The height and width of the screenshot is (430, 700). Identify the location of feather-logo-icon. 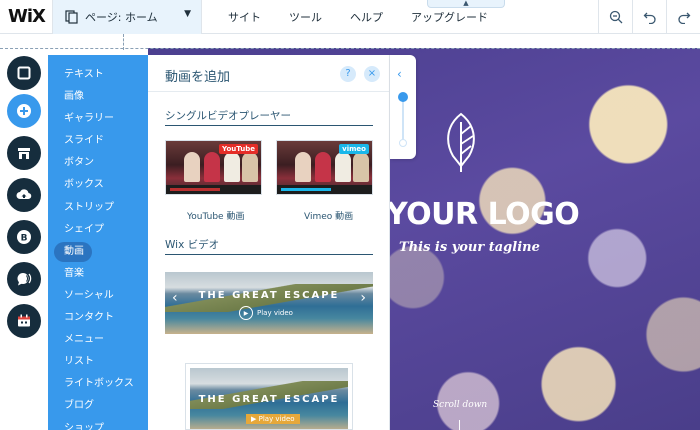
(461, 143).